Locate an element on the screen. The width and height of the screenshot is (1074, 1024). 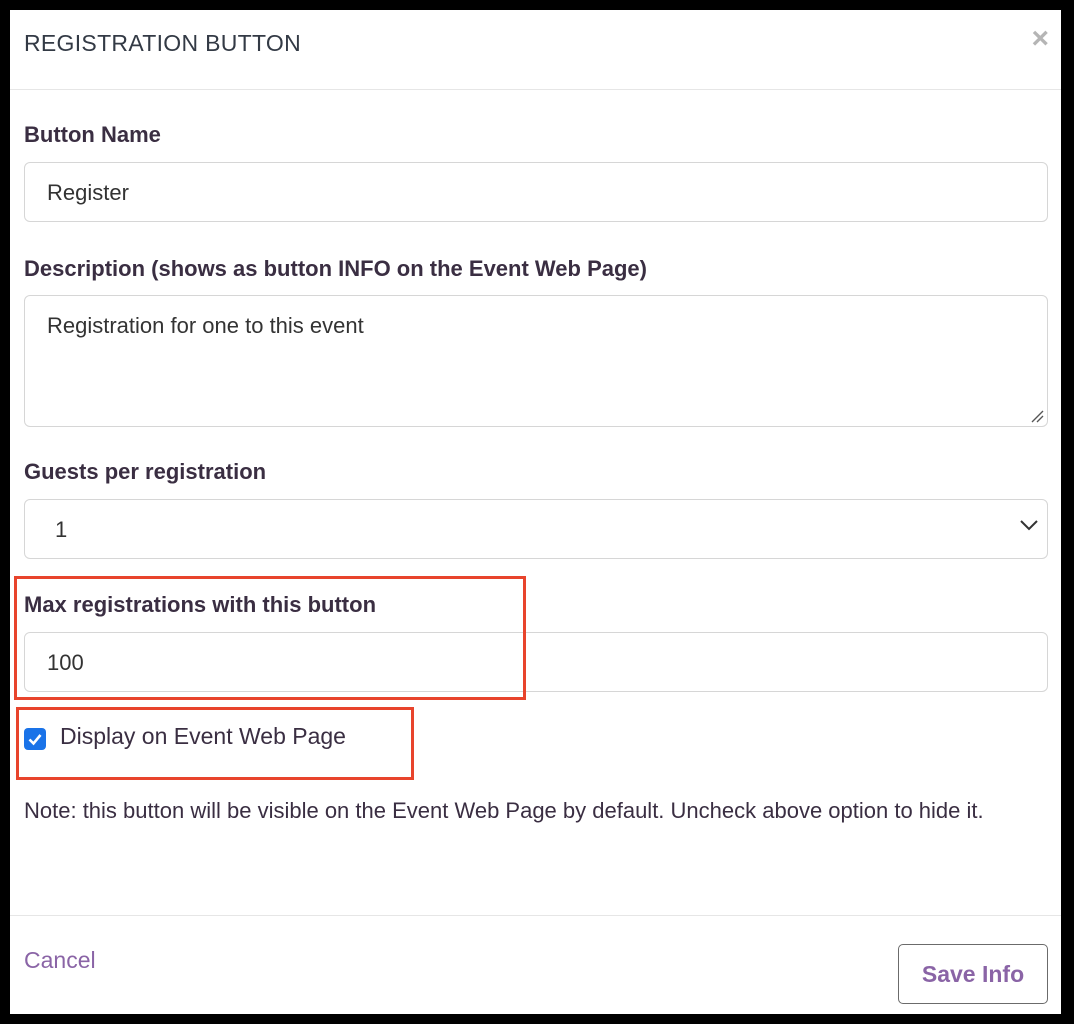
dialog-header: REGISTRATION BUTTON × is located at coordinates (535, 50).